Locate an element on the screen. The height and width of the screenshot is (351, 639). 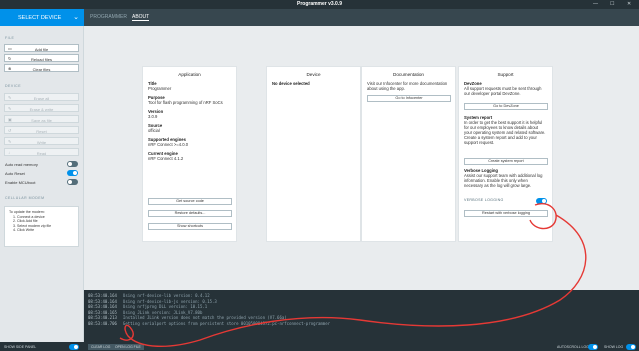
reset-button: ↺ Reset is located at coordinates (41, 130).